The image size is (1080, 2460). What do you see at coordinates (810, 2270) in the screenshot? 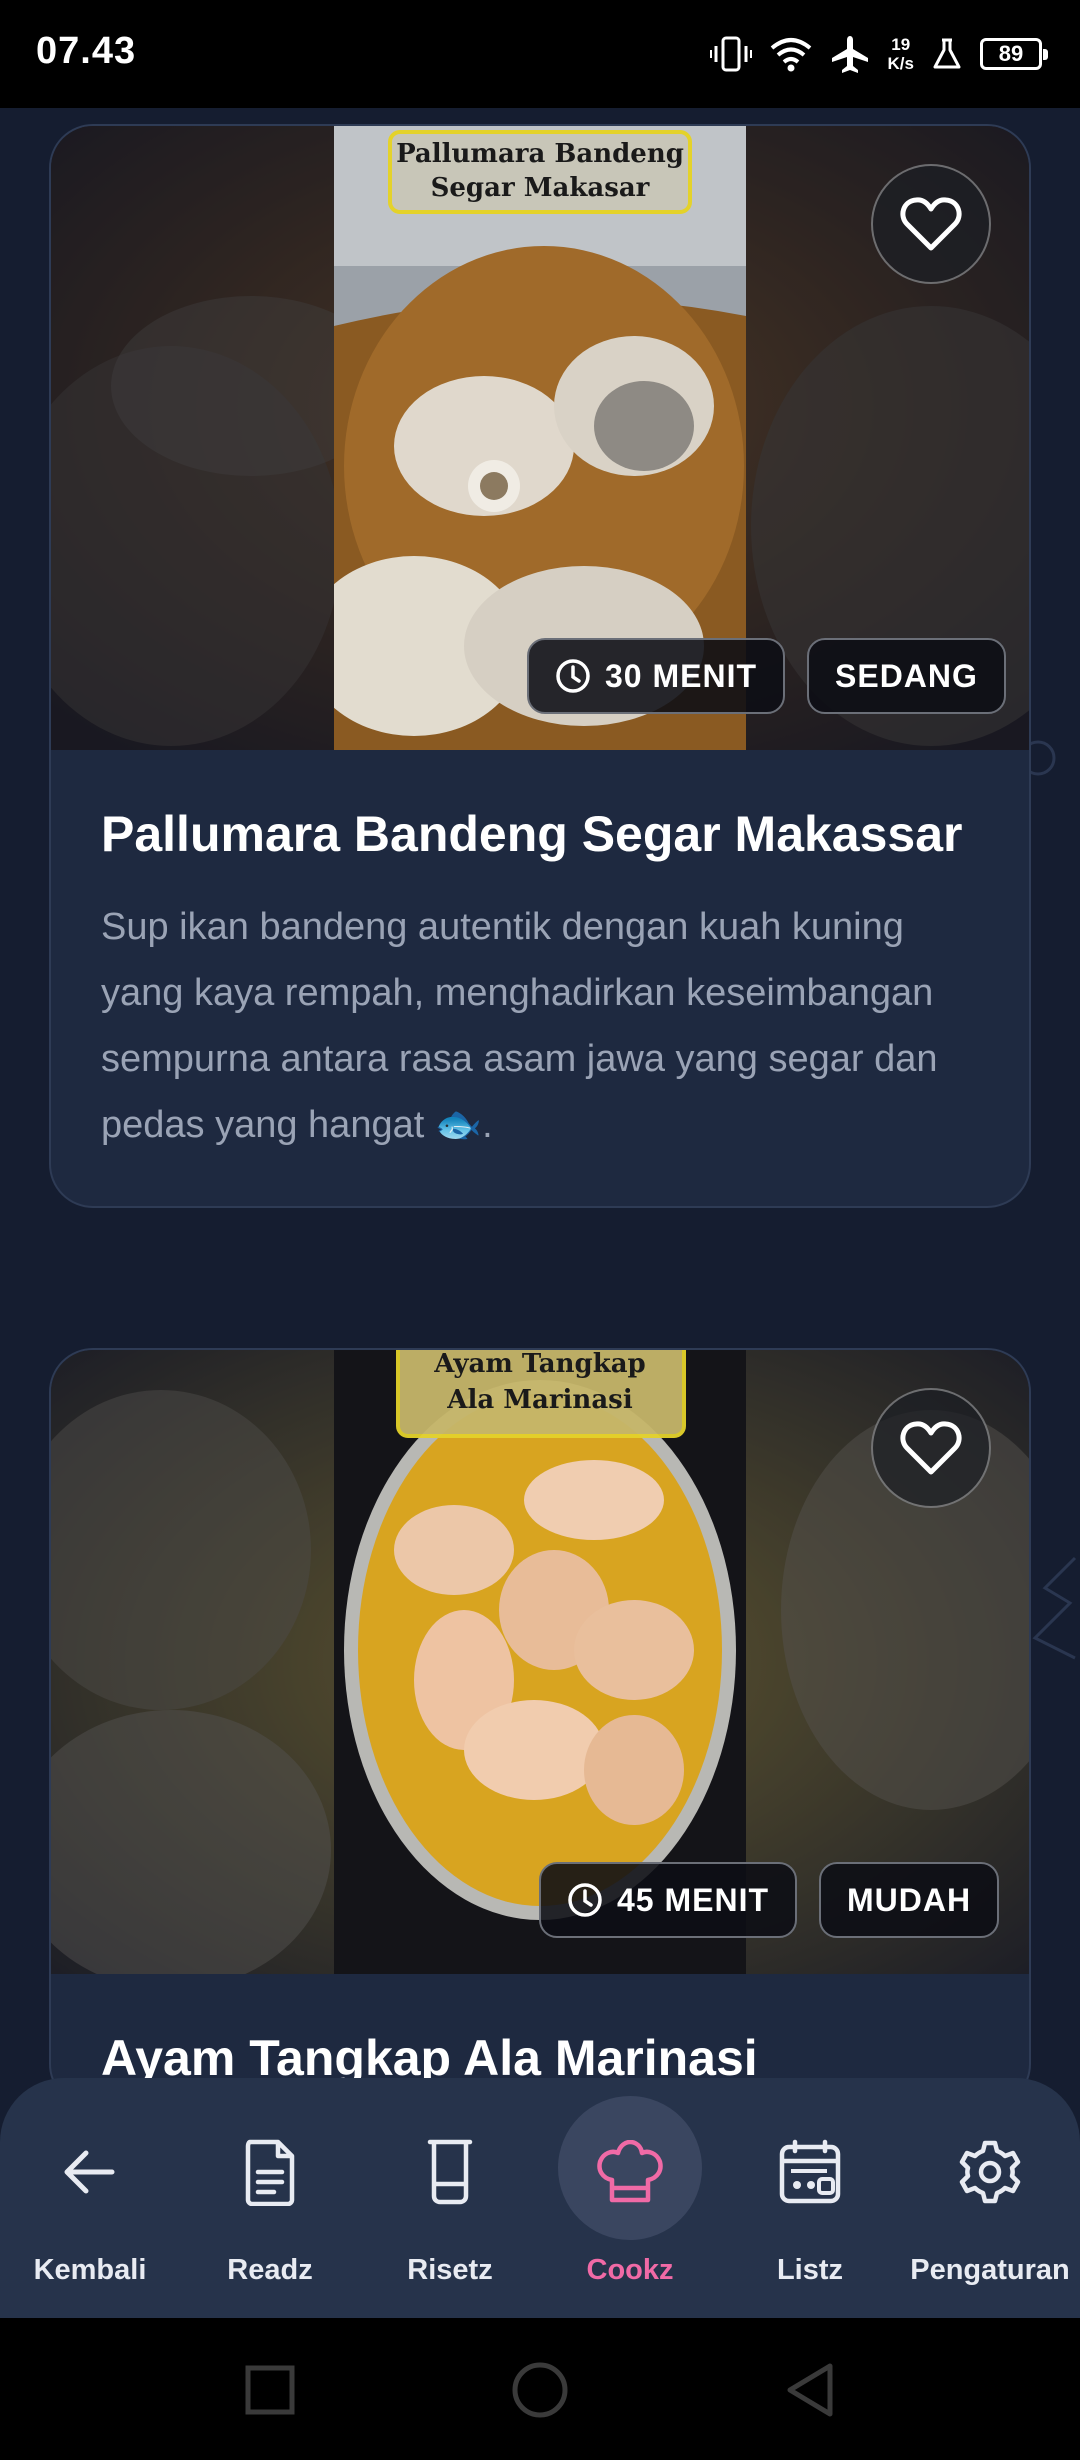
I see `nav-label: Listz` at bounding box center [810, 2270].